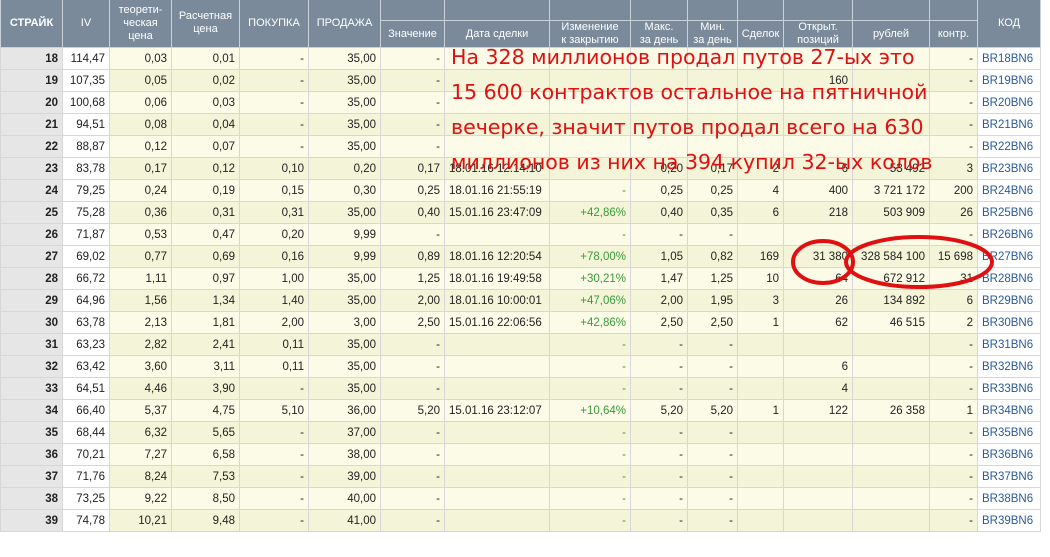 The height and width of the screenshot is (557, 1050). What do you see at coordinates (497, 300) in the screenshot?
I see `cell-date: 18.01.16 10:00:01` at bounding box center [497, 300].